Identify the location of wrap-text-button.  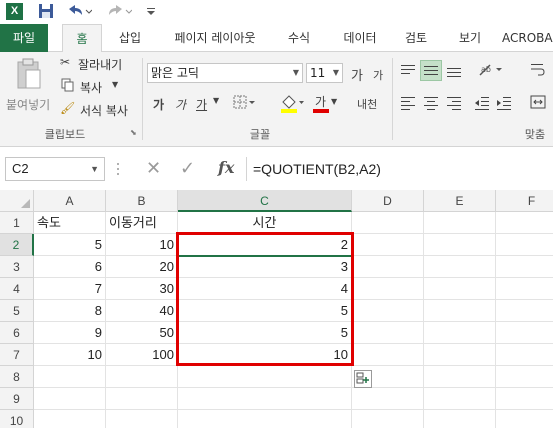
(538, 71).